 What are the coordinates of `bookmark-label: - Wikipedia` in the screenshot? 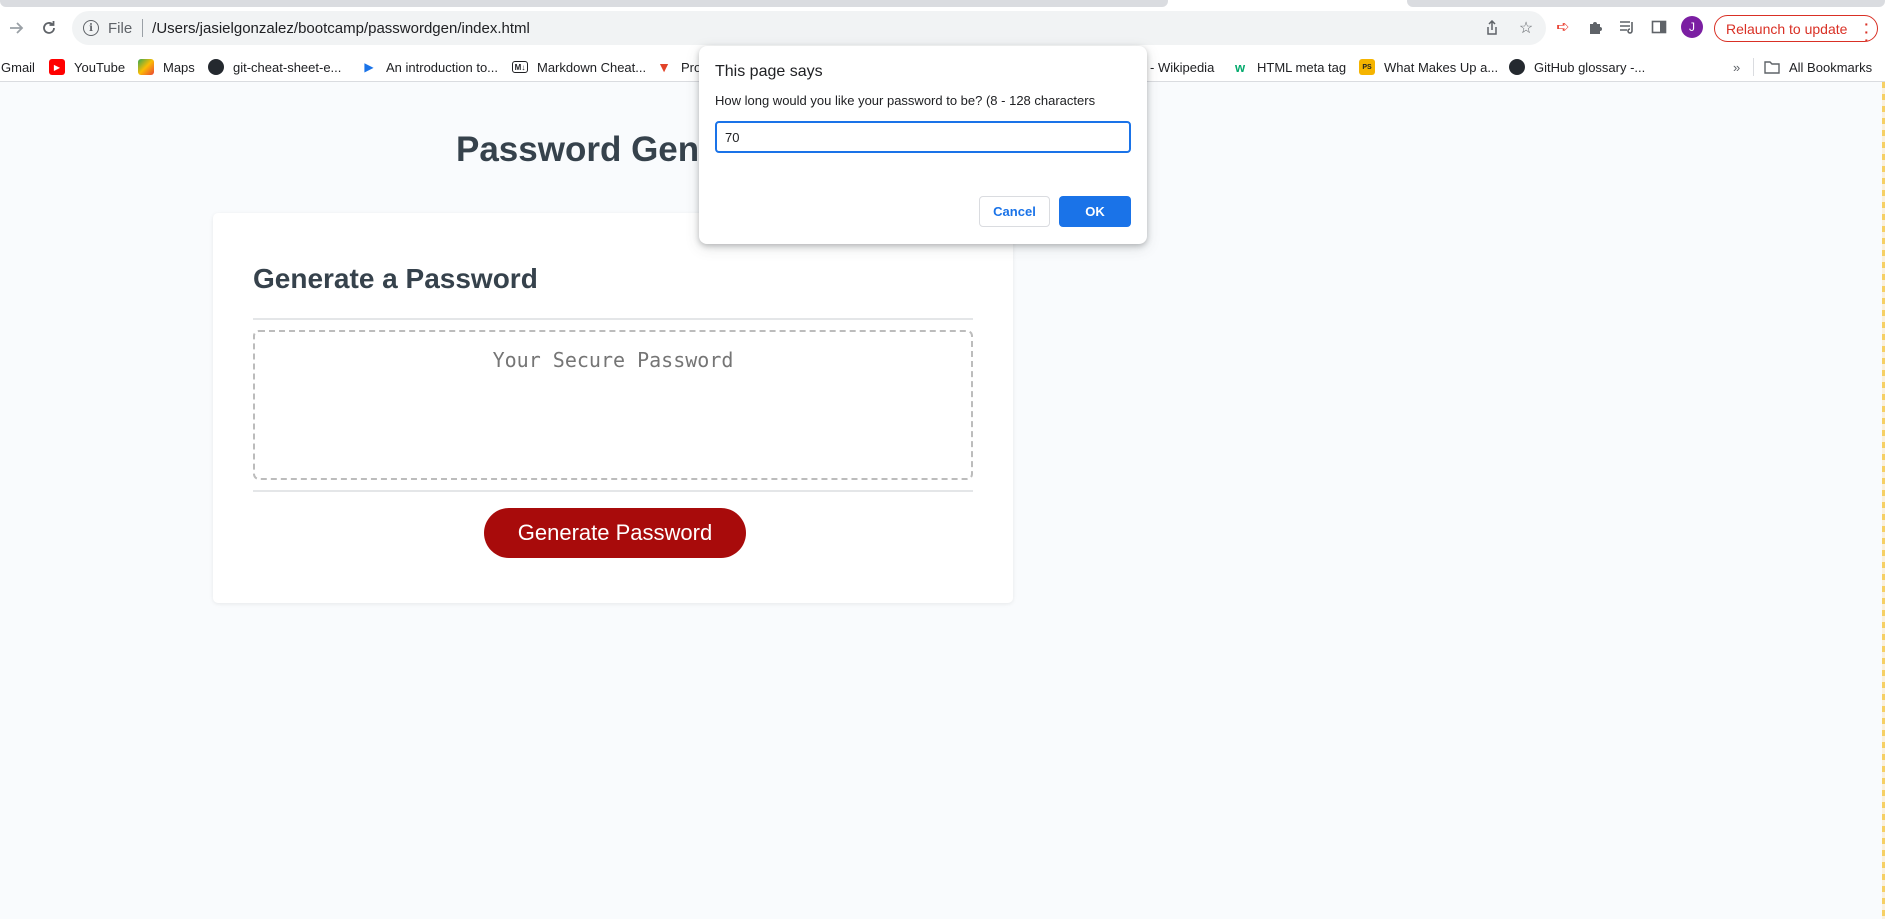 It's located at (1182, 67).